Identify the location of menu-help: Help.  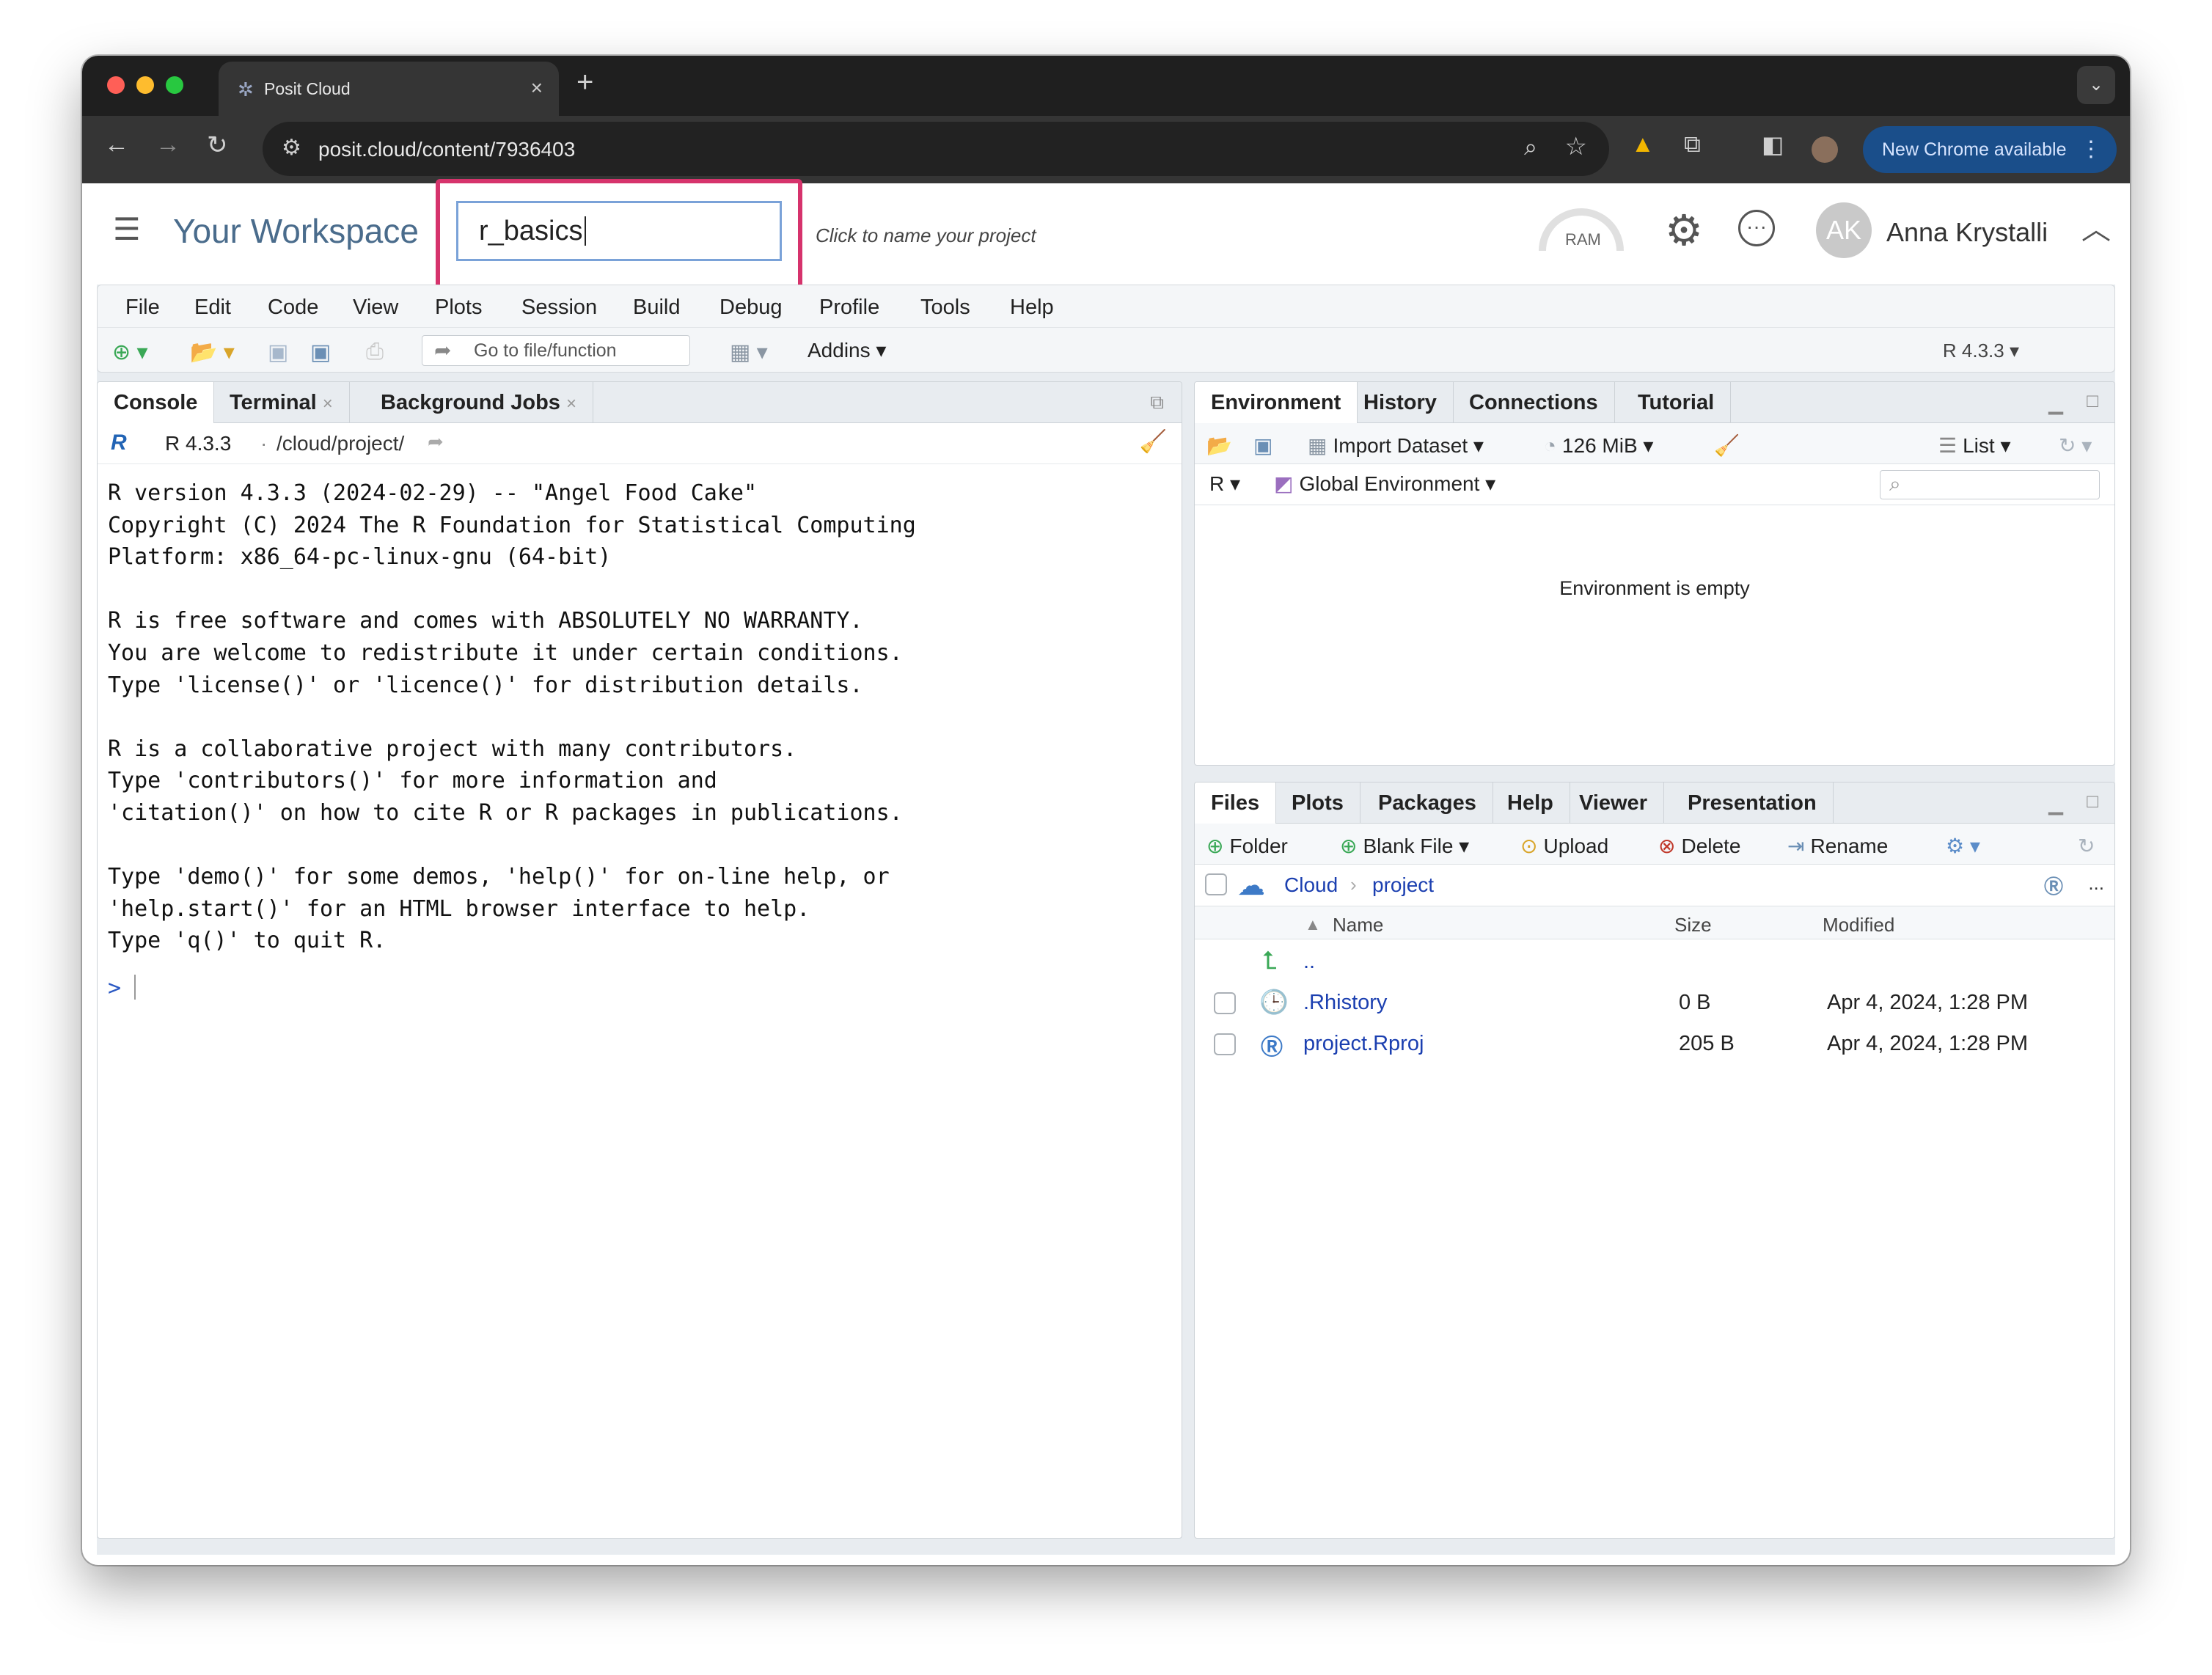
(1032, 308).